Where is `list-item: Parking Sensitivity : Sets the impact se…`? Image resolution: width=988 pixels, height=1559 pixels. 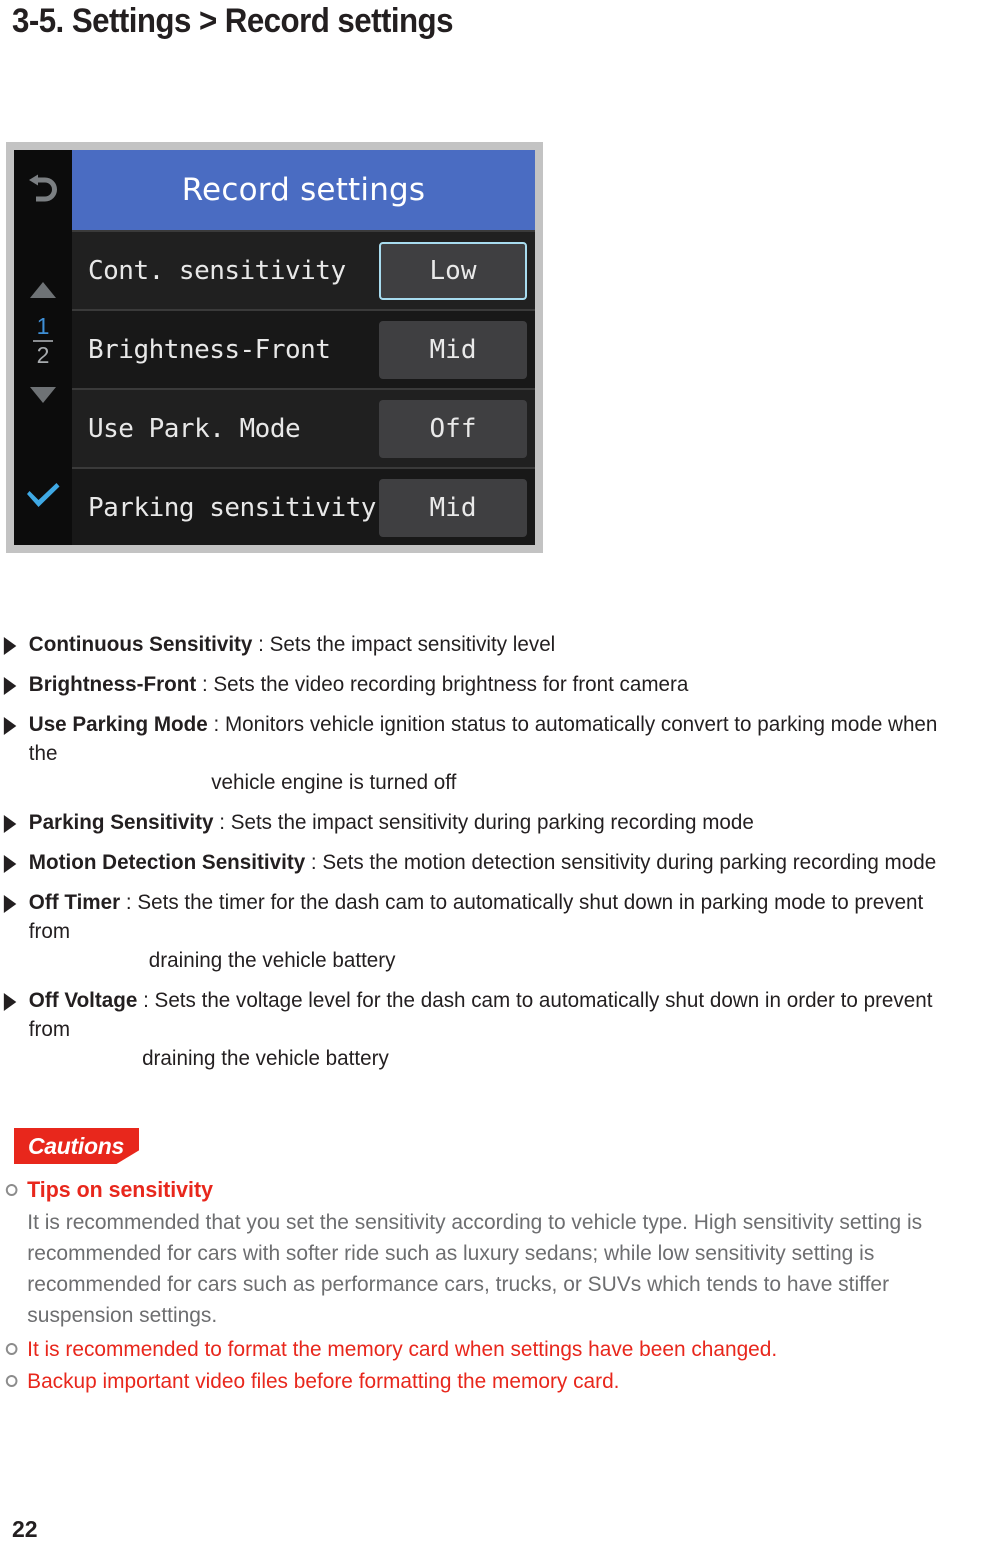
list-item: Parking Sensitivity : Sets the impact se… is located at coordinates (474, 822).